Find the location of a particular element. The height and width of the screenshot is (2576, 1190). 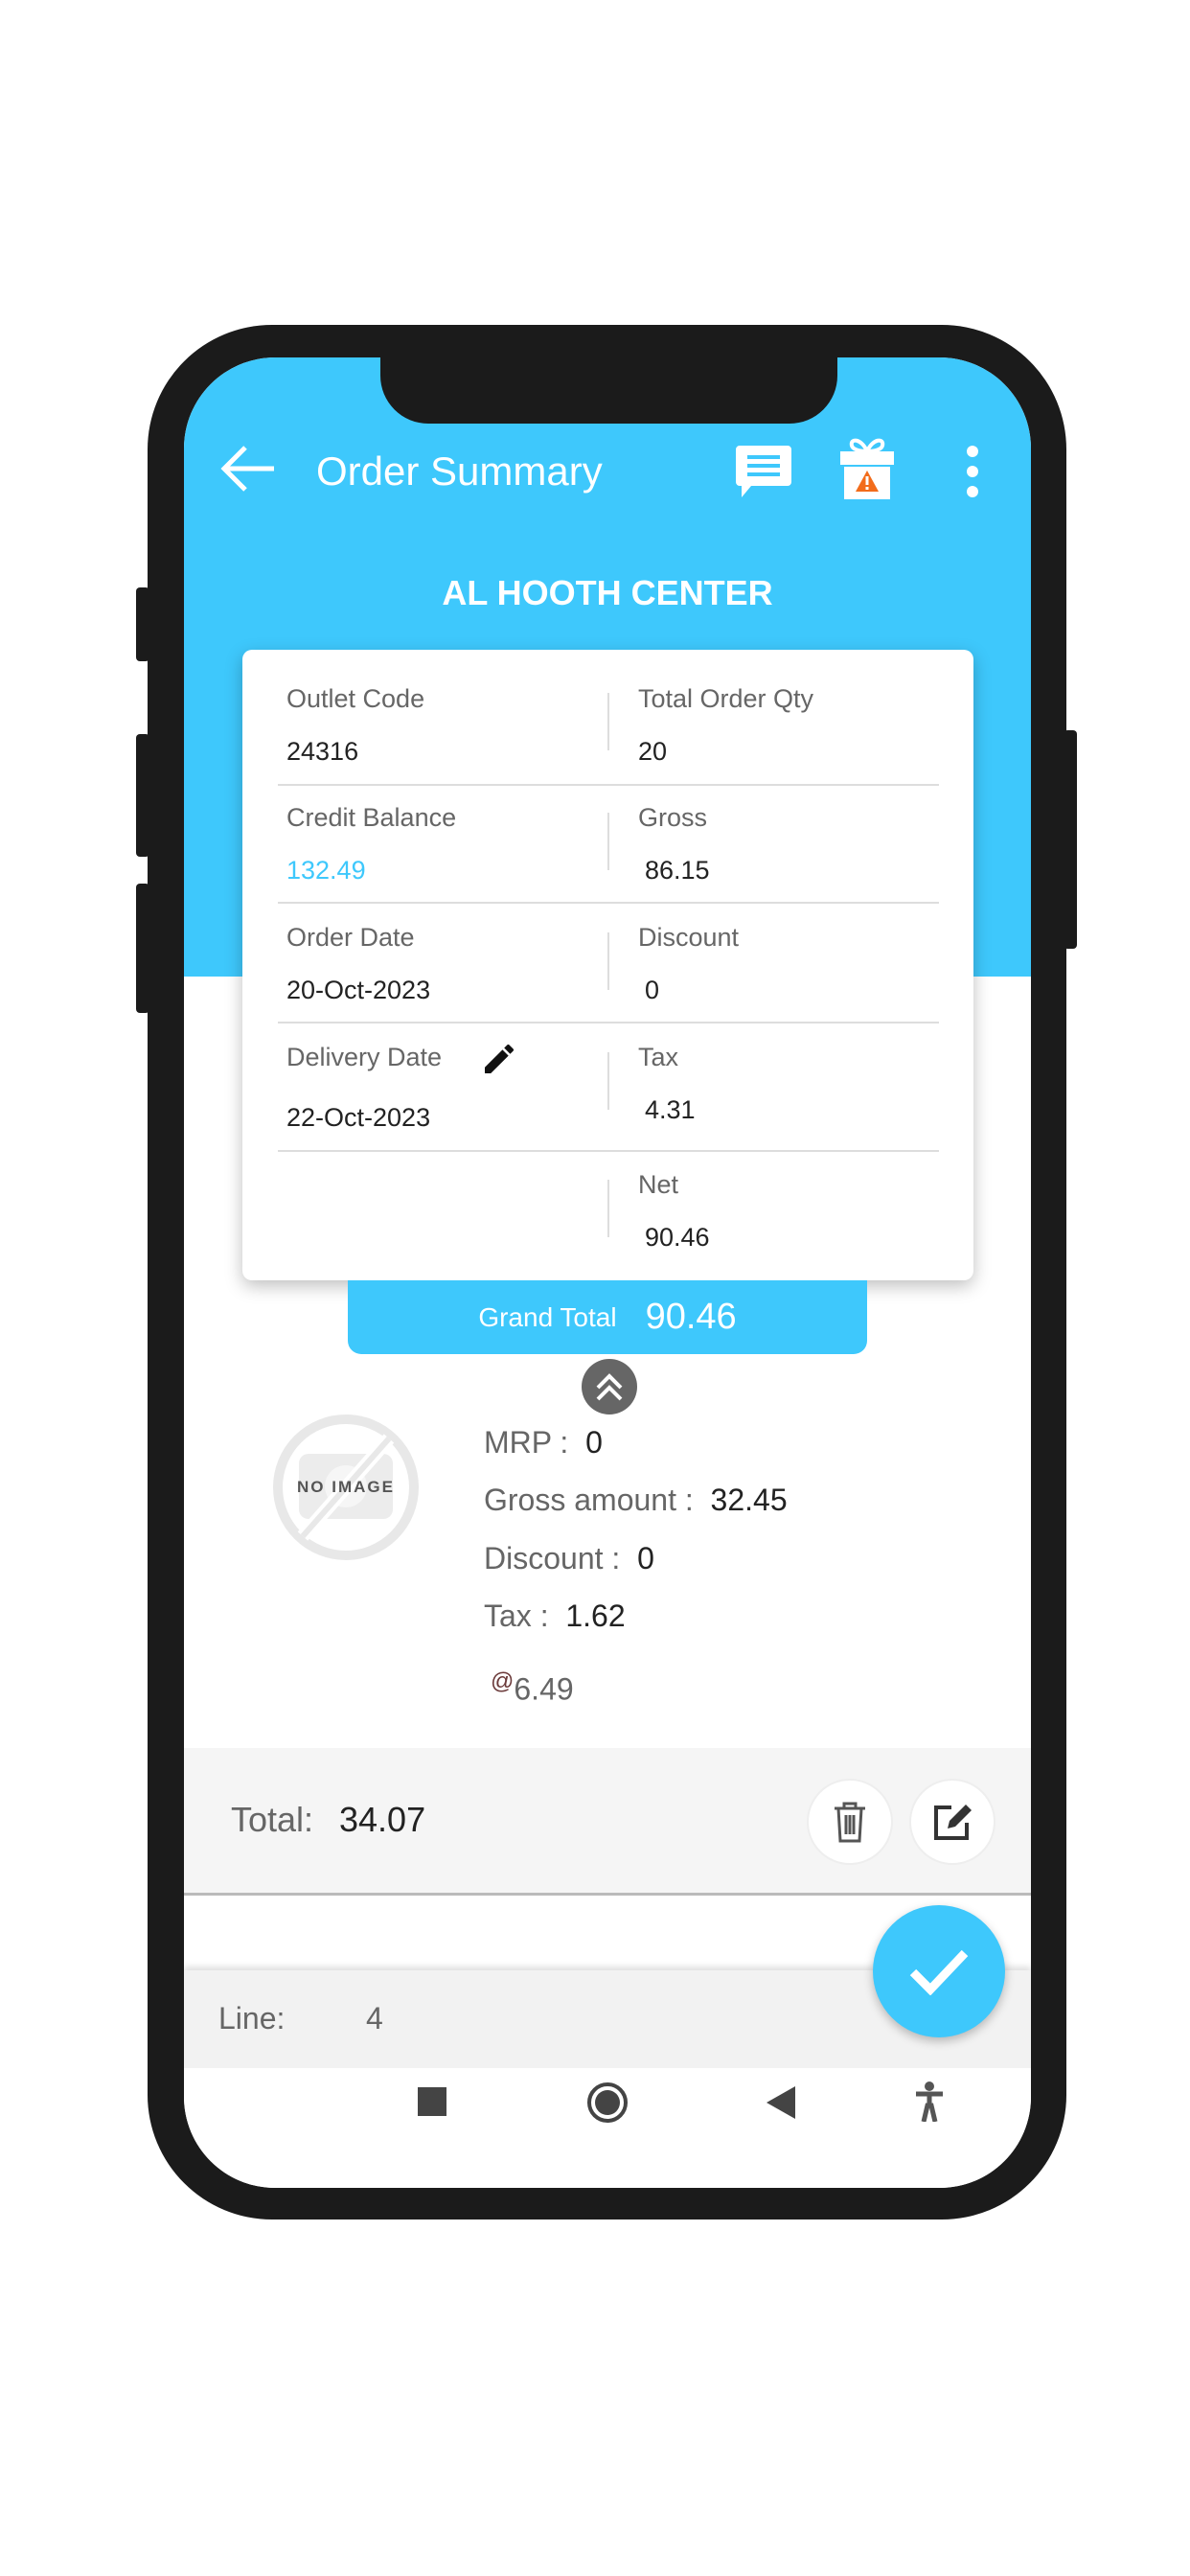

item-discount-label: Discount : is located at coordinates (553, 1558).